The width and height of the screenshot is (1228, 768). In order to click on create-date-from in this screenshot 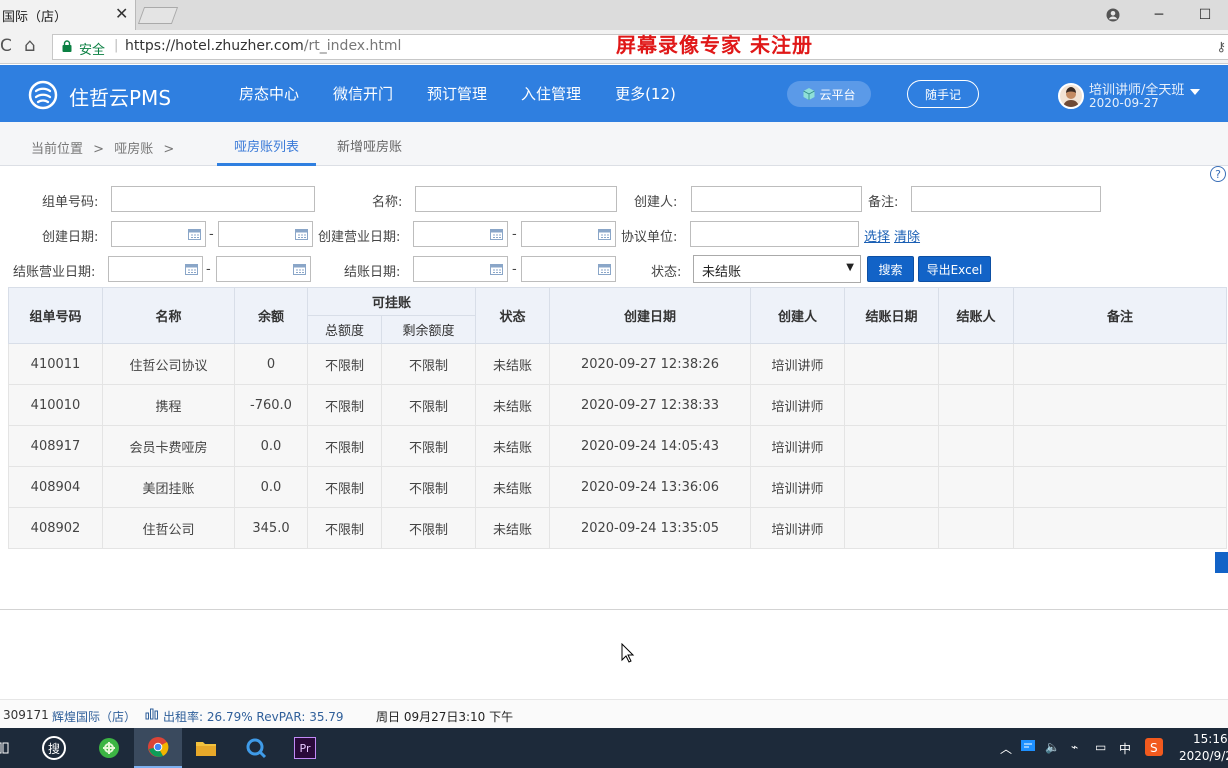, I will do `click(158, 234)`.